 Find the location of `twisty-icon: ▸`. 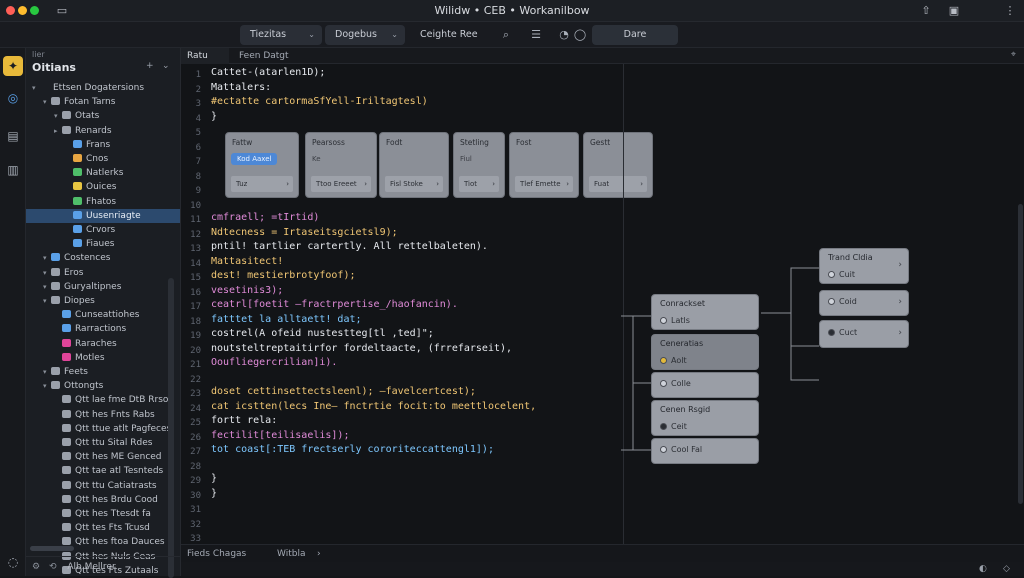

twisty-icon: ▸ is located at coordinates (58, 131).